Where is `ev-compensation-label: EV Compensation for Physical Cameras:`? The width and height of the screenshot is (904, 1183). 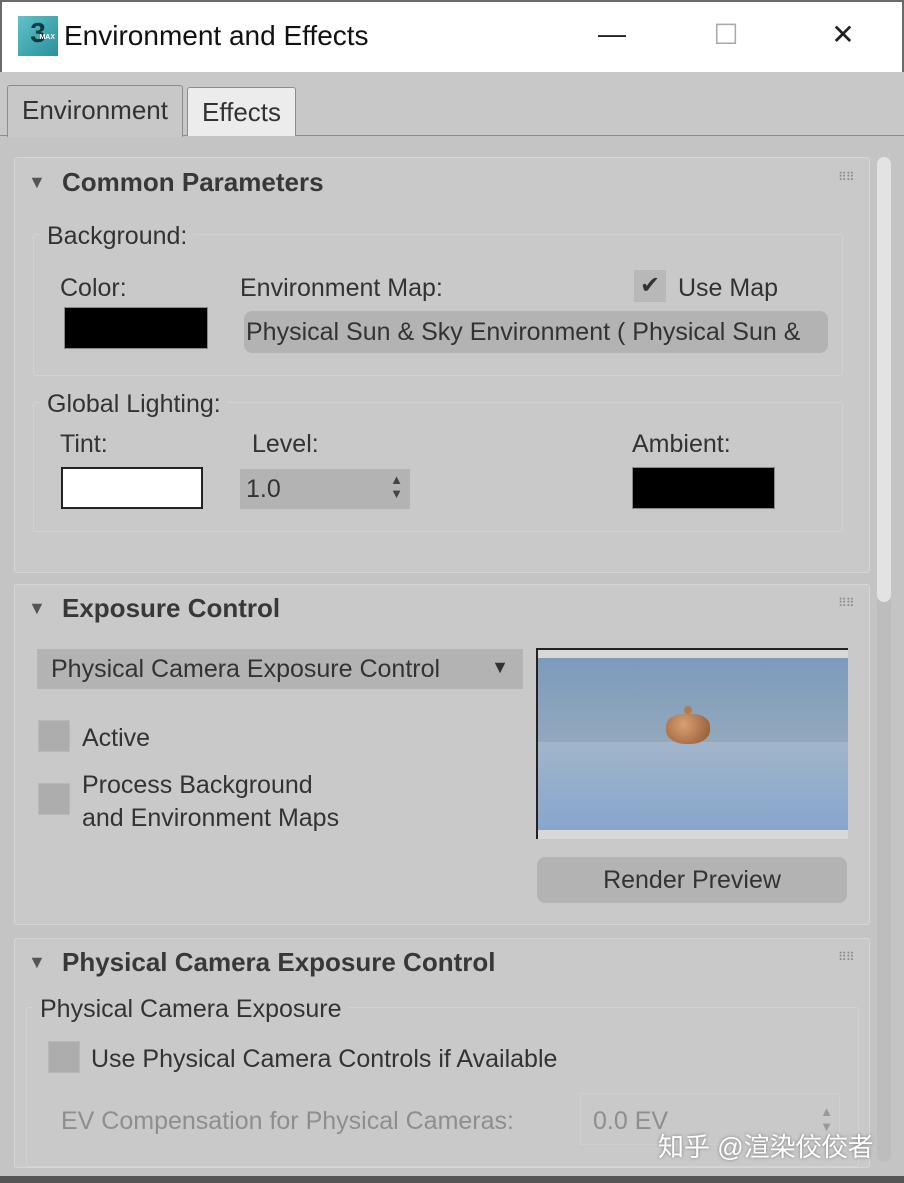 ev-compensation-label: EV Compensation for Physical Cameras: is located at coordinates (287, 1121).